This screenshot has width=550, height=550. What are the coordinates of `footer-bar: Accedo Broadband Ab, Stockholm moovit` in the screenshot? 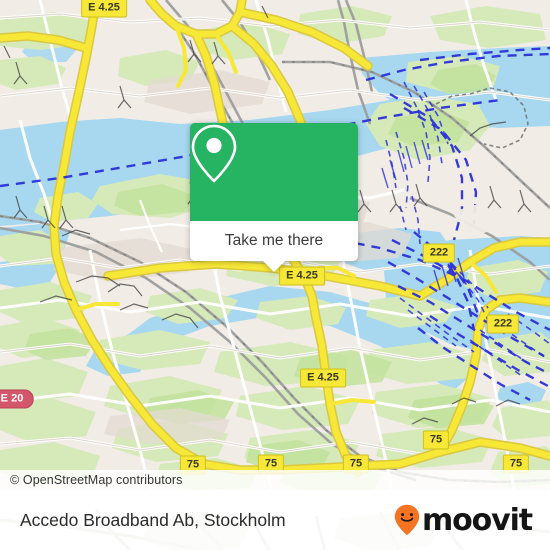 It's located at (275, 520).